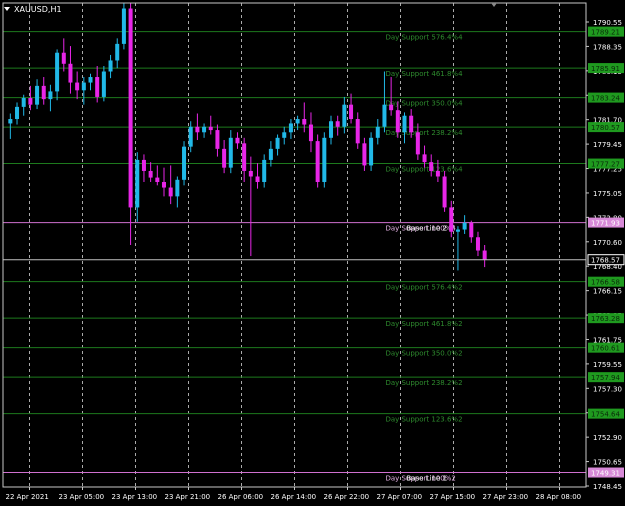 This screenshot has width=625, height=506. I want to click on time-tick-label: 26 Apr 14:00, so click(294, 497).